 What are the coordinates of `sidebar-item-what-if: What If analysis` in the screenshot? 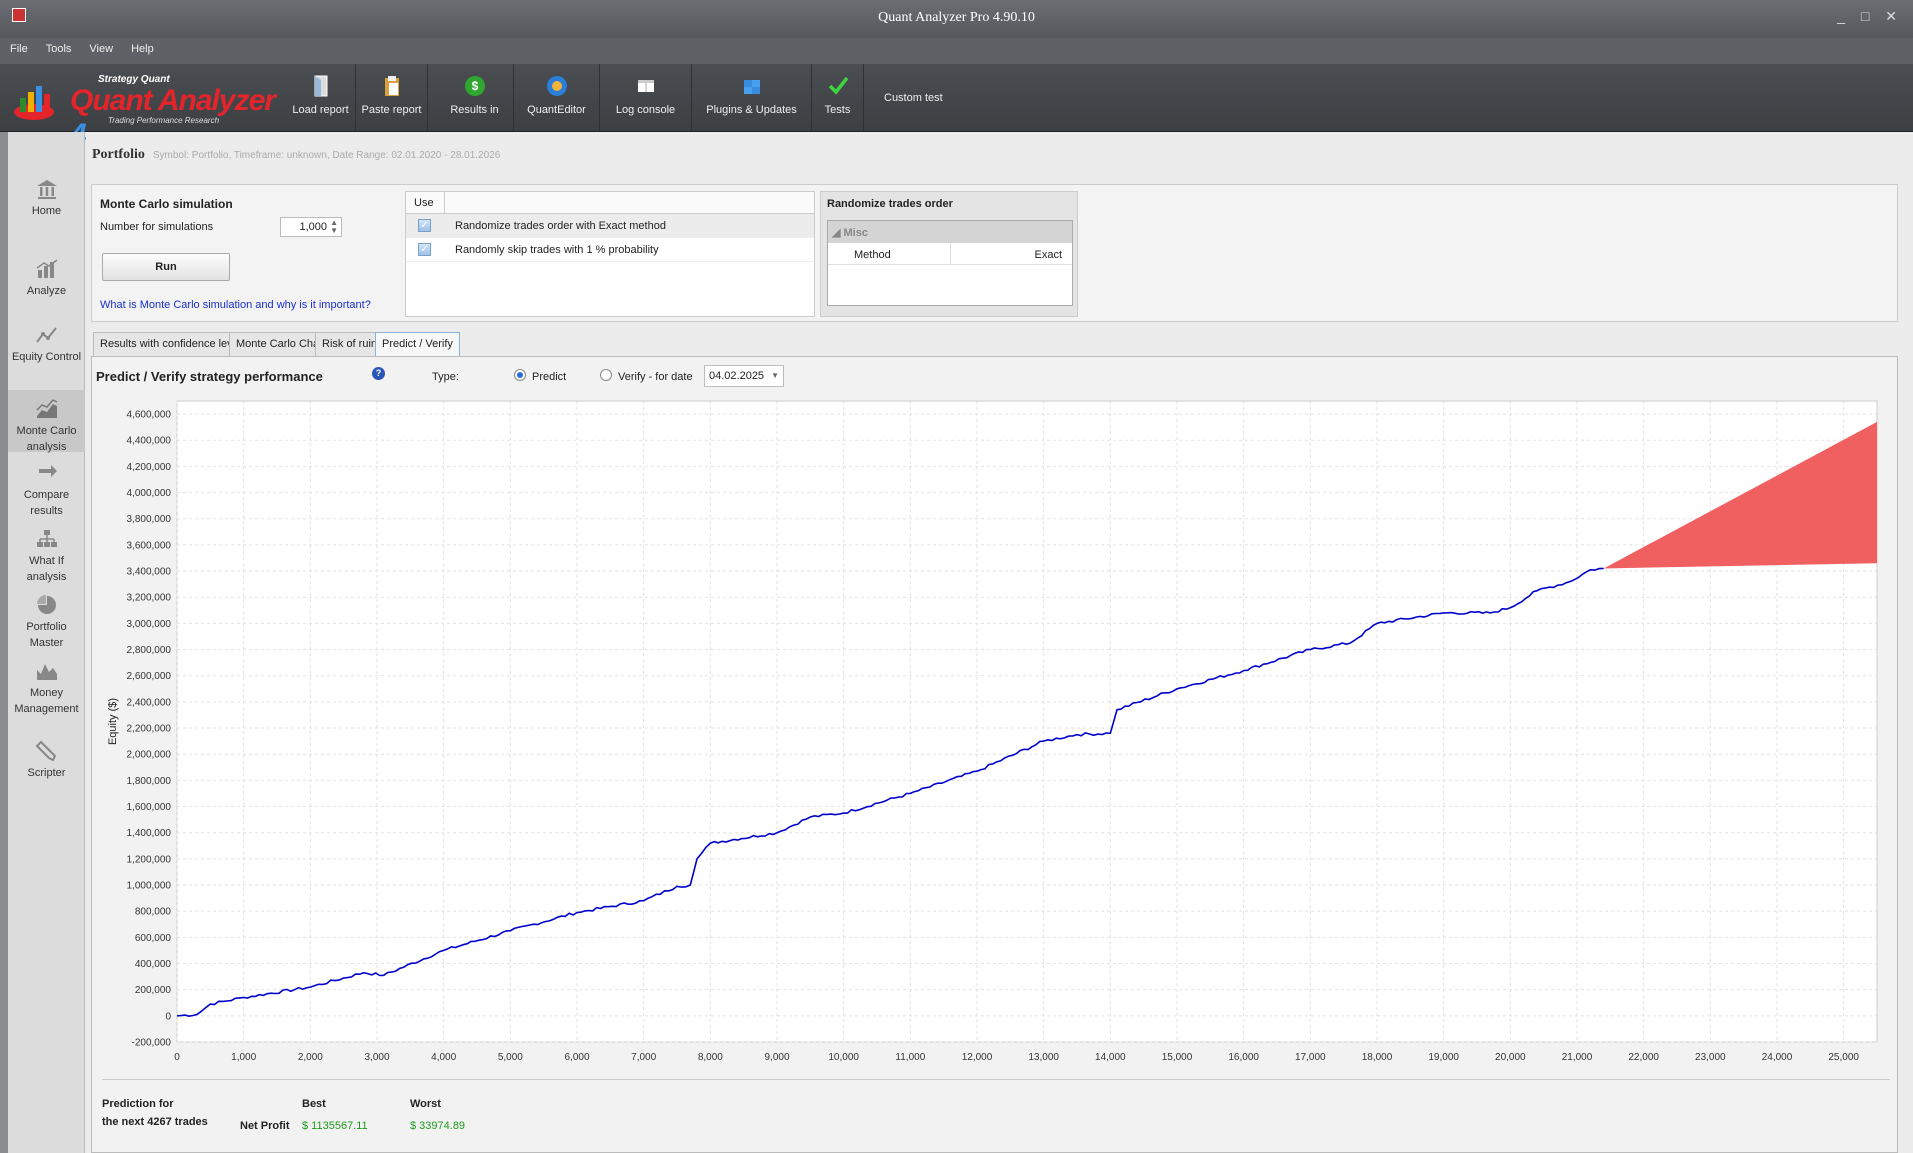 It's located at (46, 556).